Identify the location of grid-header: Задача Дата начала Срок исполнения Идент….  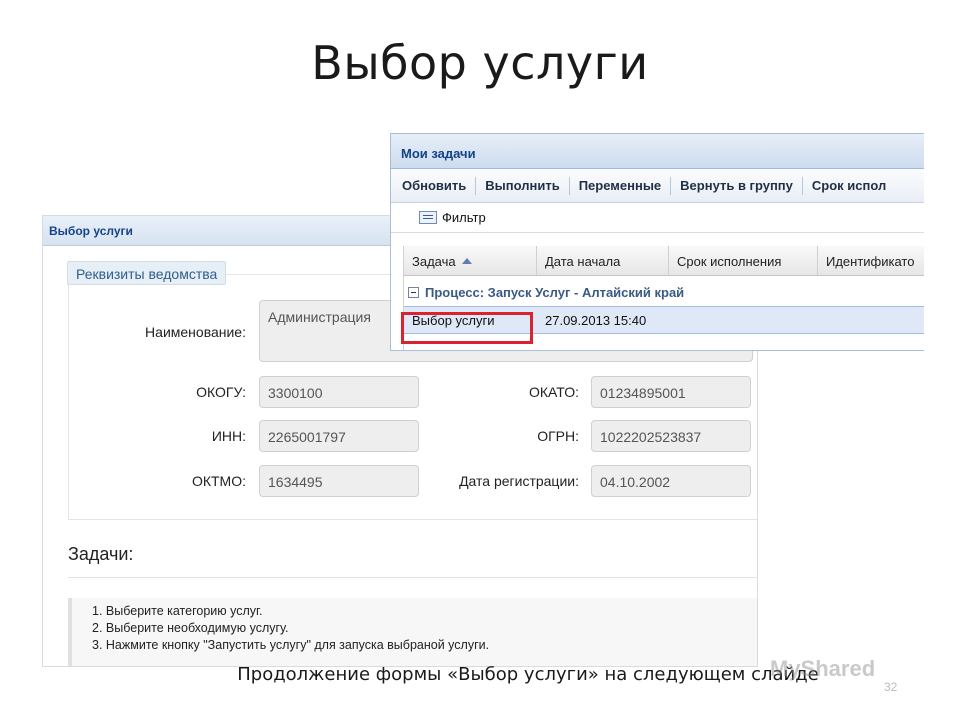
(664, 261).